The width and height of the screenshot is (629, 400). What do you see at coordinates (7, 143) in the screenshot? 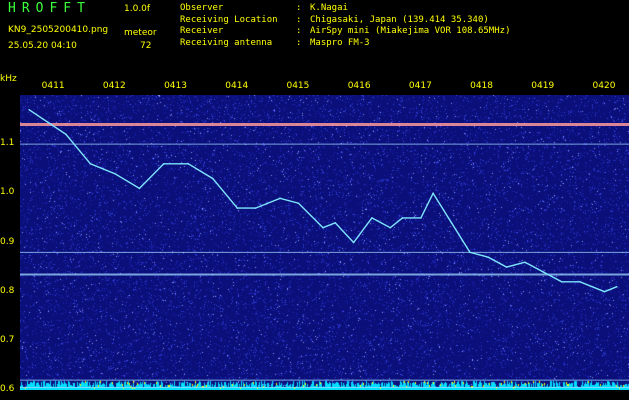
I see `y-tick-label: 1.1` at bounding box center [7, 143].